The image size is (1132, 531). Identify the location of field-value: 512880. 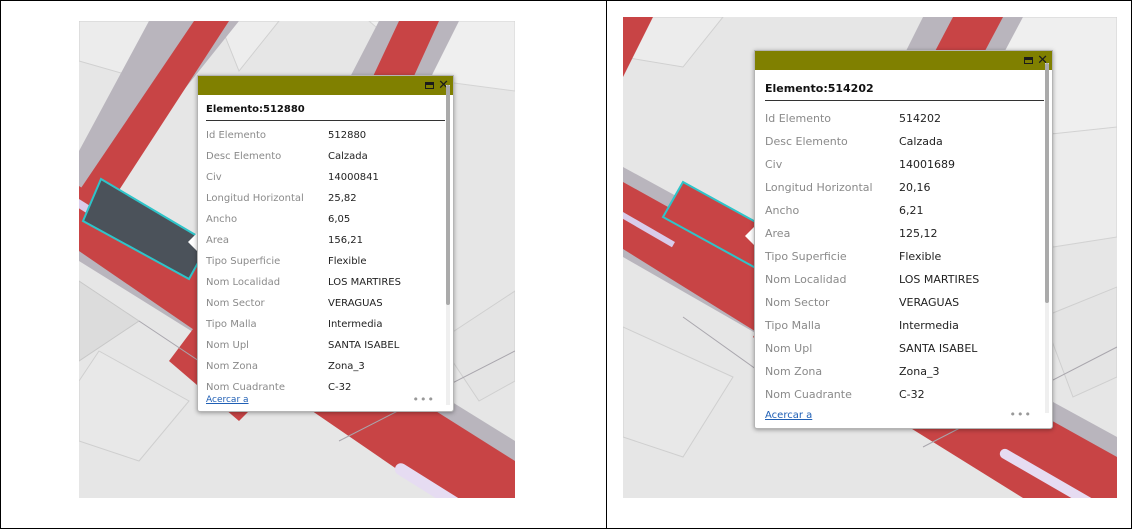
(347, 135).